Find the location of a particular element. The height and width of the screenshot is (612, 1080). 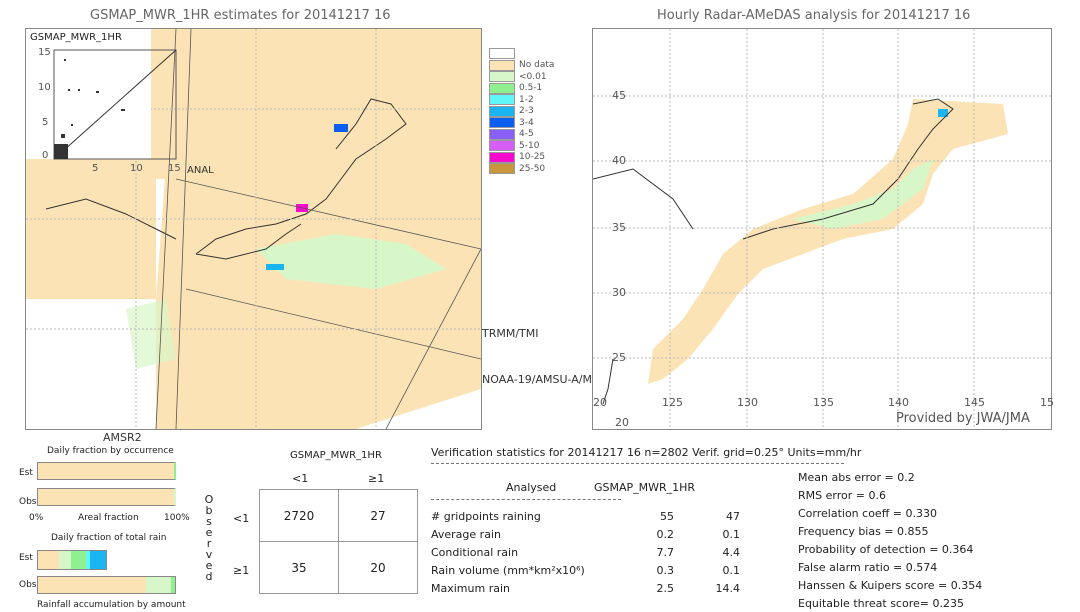

legend-label: No data is located at coordinates (537, 65).